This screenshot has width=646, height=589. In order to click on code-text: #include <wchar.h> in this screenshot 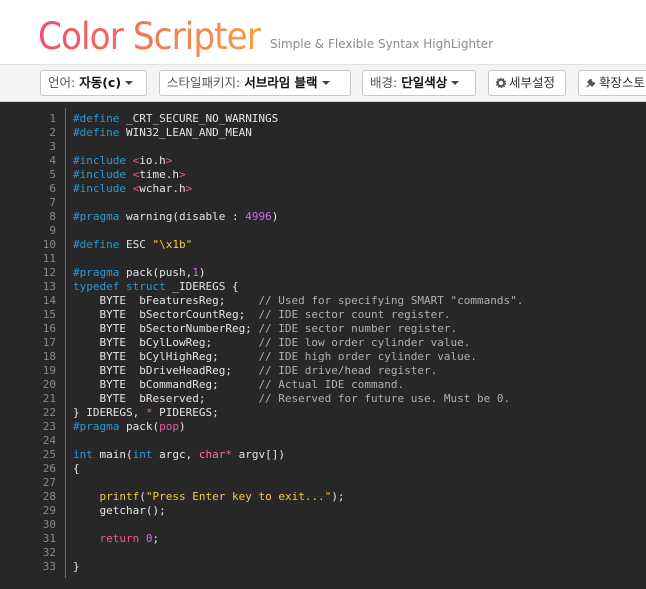, I will do `click(132, 189)`.